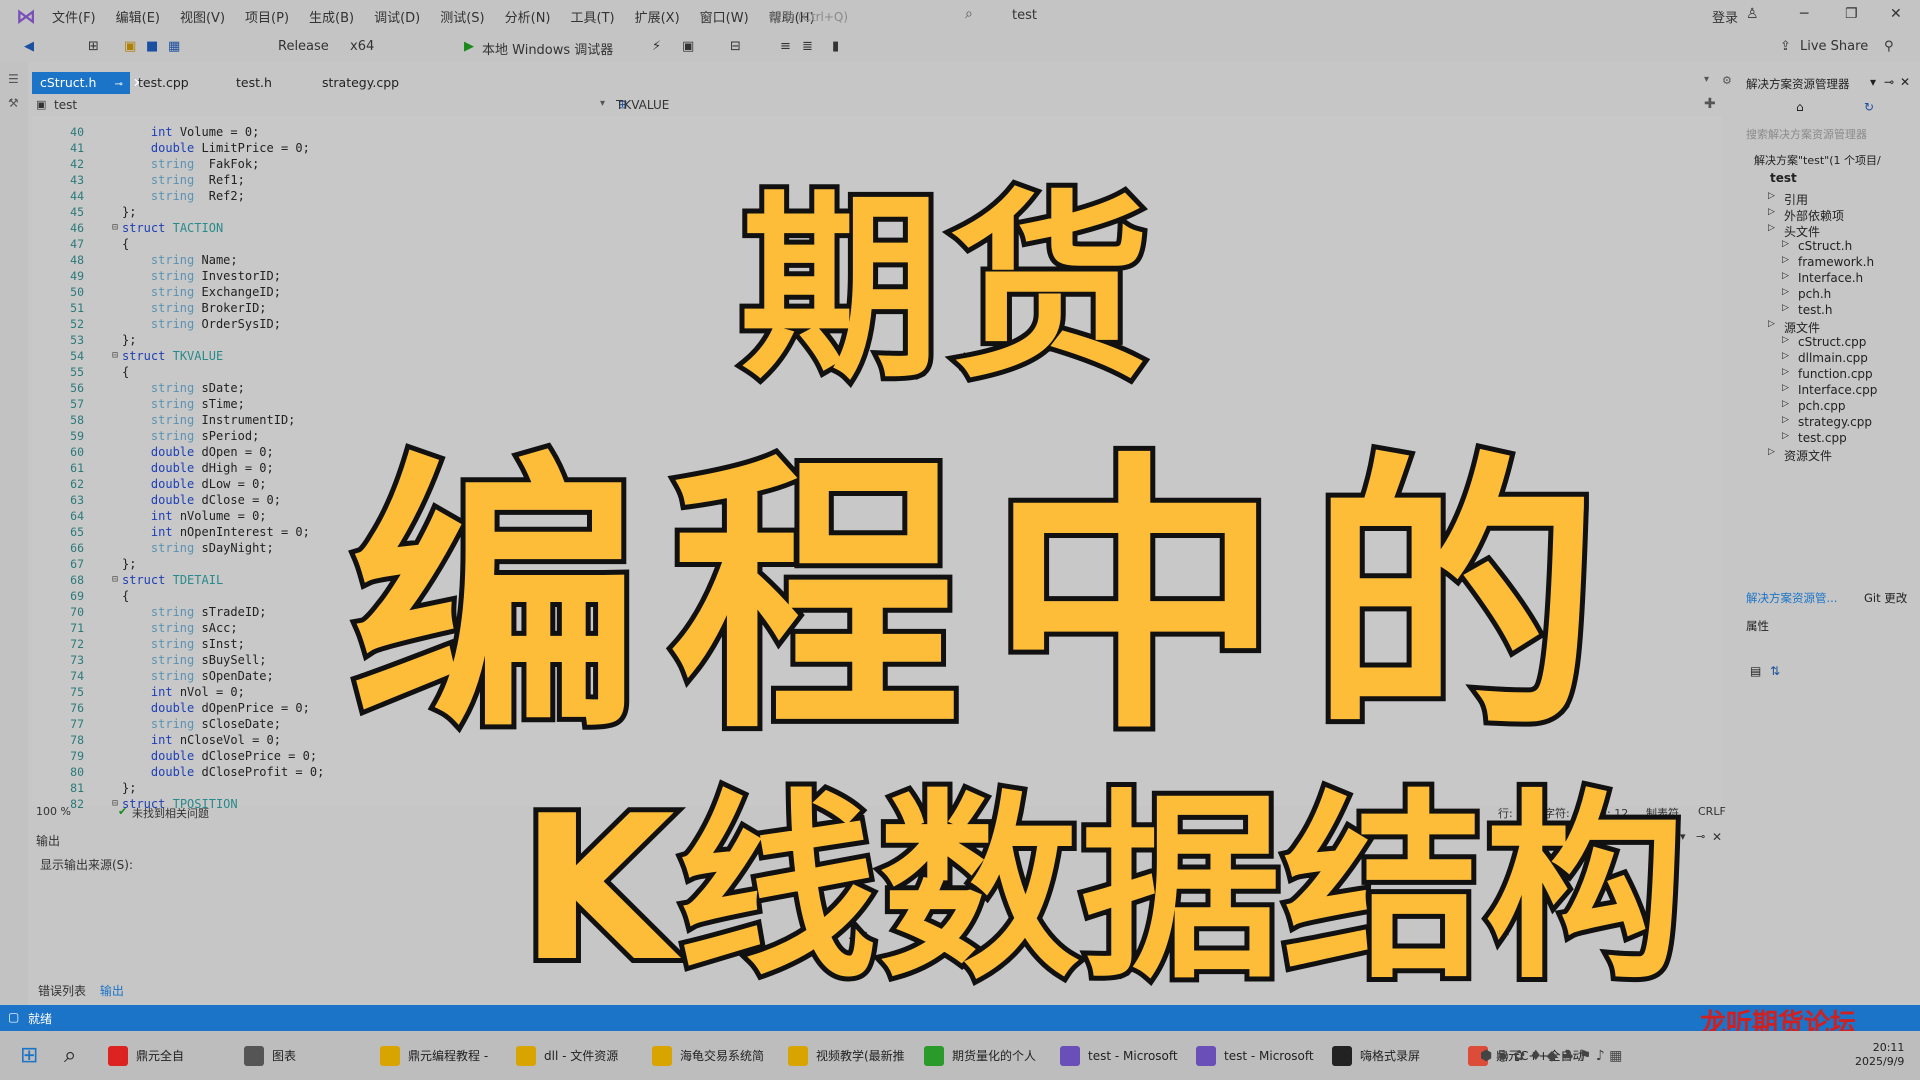 Image resolution: width=1920 pixels, height=1080 pixels. I want to click on tab-test-cpp: test.cpp, so click(163, 83).